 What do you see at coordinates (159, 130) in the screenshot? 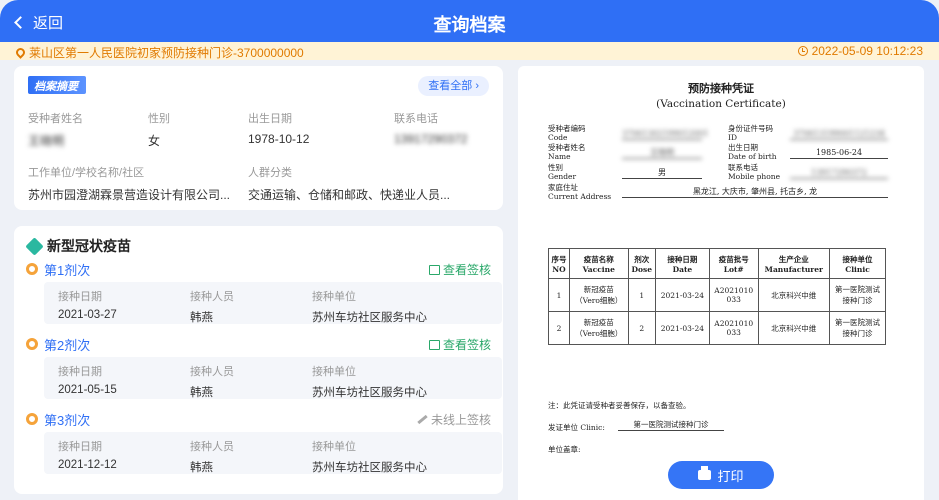
I see `field-gender: 性别 女` at bounding box center [159, 130].